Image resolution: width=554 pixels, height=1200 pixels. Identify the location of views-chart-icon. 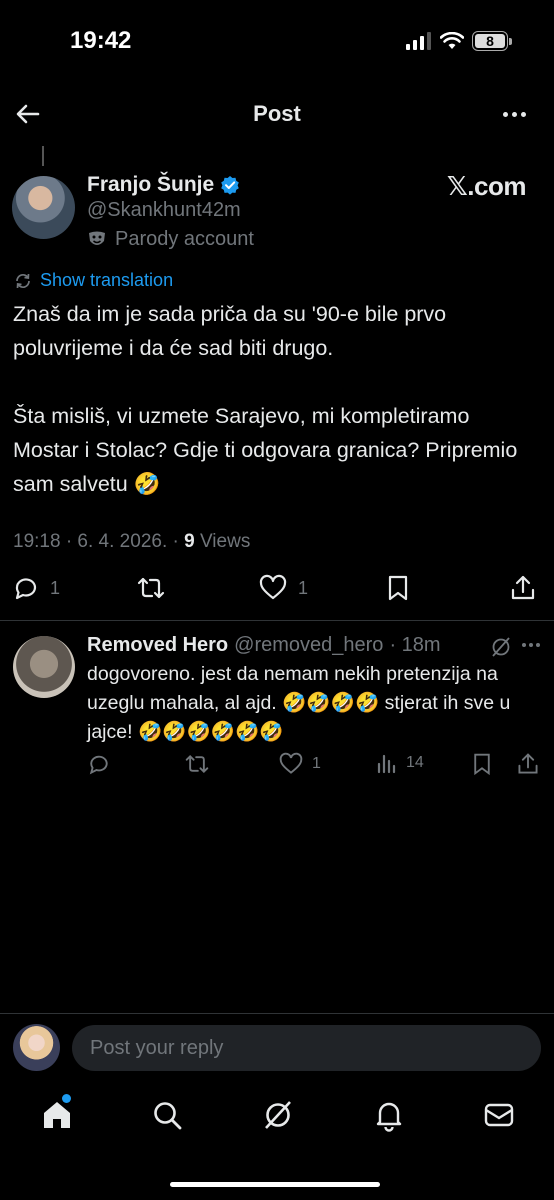
(386, 764).